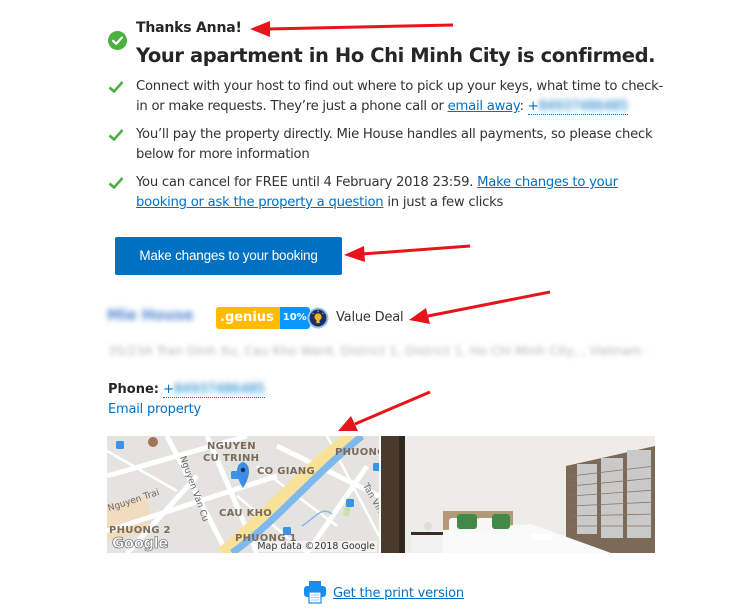 Image resolution: width=752 pixels, height=615 pixels. I want to click on google-logo: Google, so click(140, 543).